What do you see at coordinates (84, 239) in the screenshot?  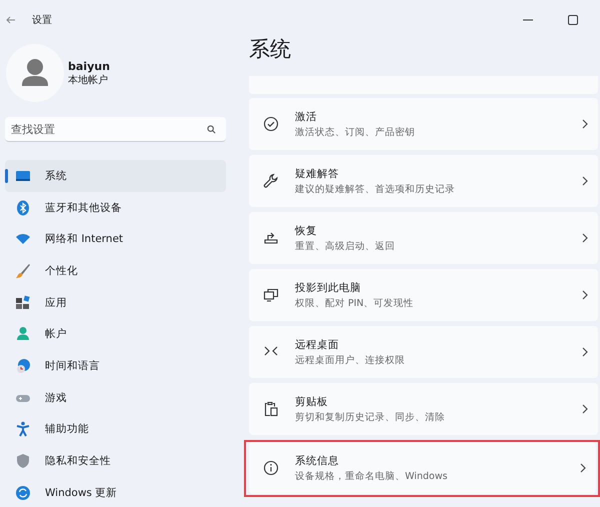 I see `nav-label: 网络和 Internet` at bounding box center [84, 239].